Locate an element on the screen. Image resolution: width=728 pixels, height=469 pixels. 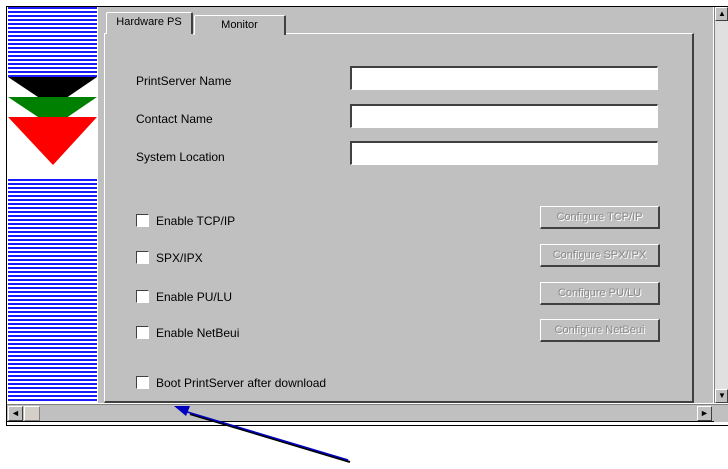
callout-arrow-icon is located at coordinates (262, 434).